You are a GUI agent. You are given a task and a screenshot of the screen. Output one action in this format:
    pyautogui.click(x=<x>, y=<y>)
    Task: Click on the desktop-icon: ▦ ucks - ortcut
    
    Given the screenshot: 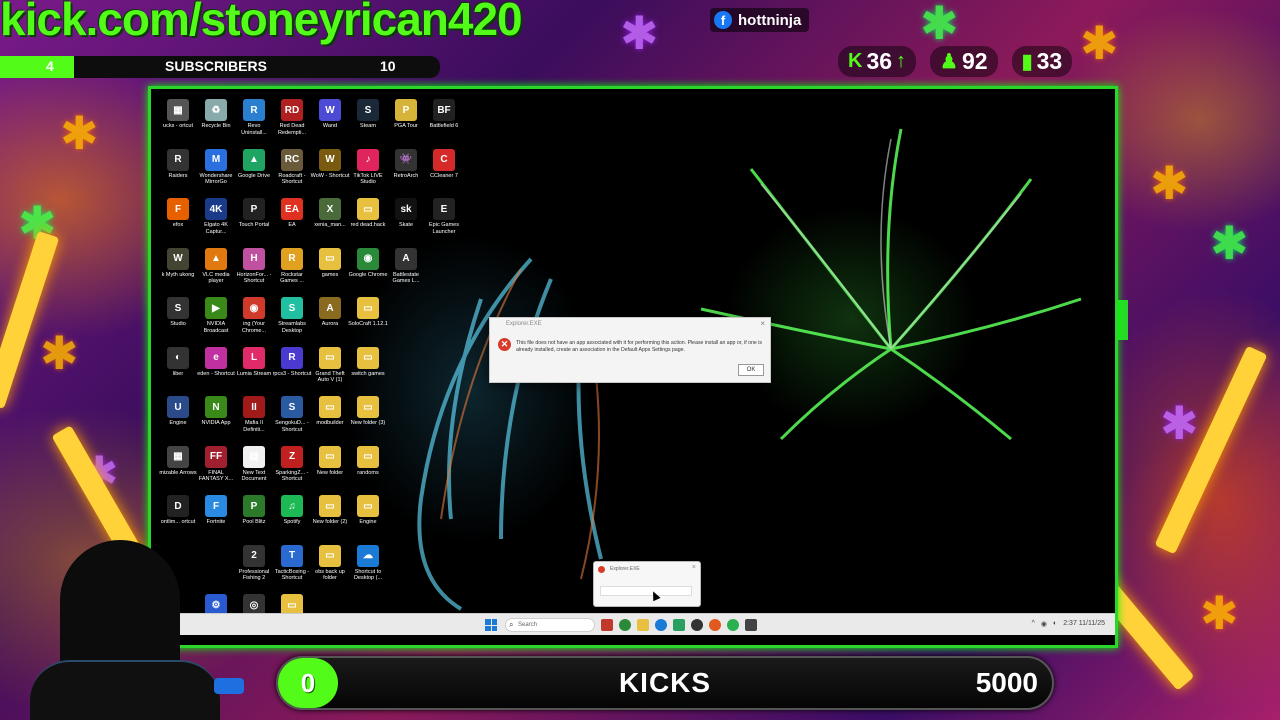 What is the action you would take?
    pyautogui.click(x=178, y=124)
    